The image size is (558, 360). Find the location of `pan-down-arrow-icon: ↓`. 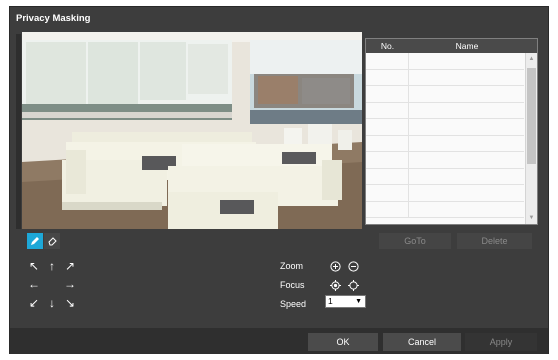

pan-down-arrow-icon: ↓ is located at coordinates (52, 303).